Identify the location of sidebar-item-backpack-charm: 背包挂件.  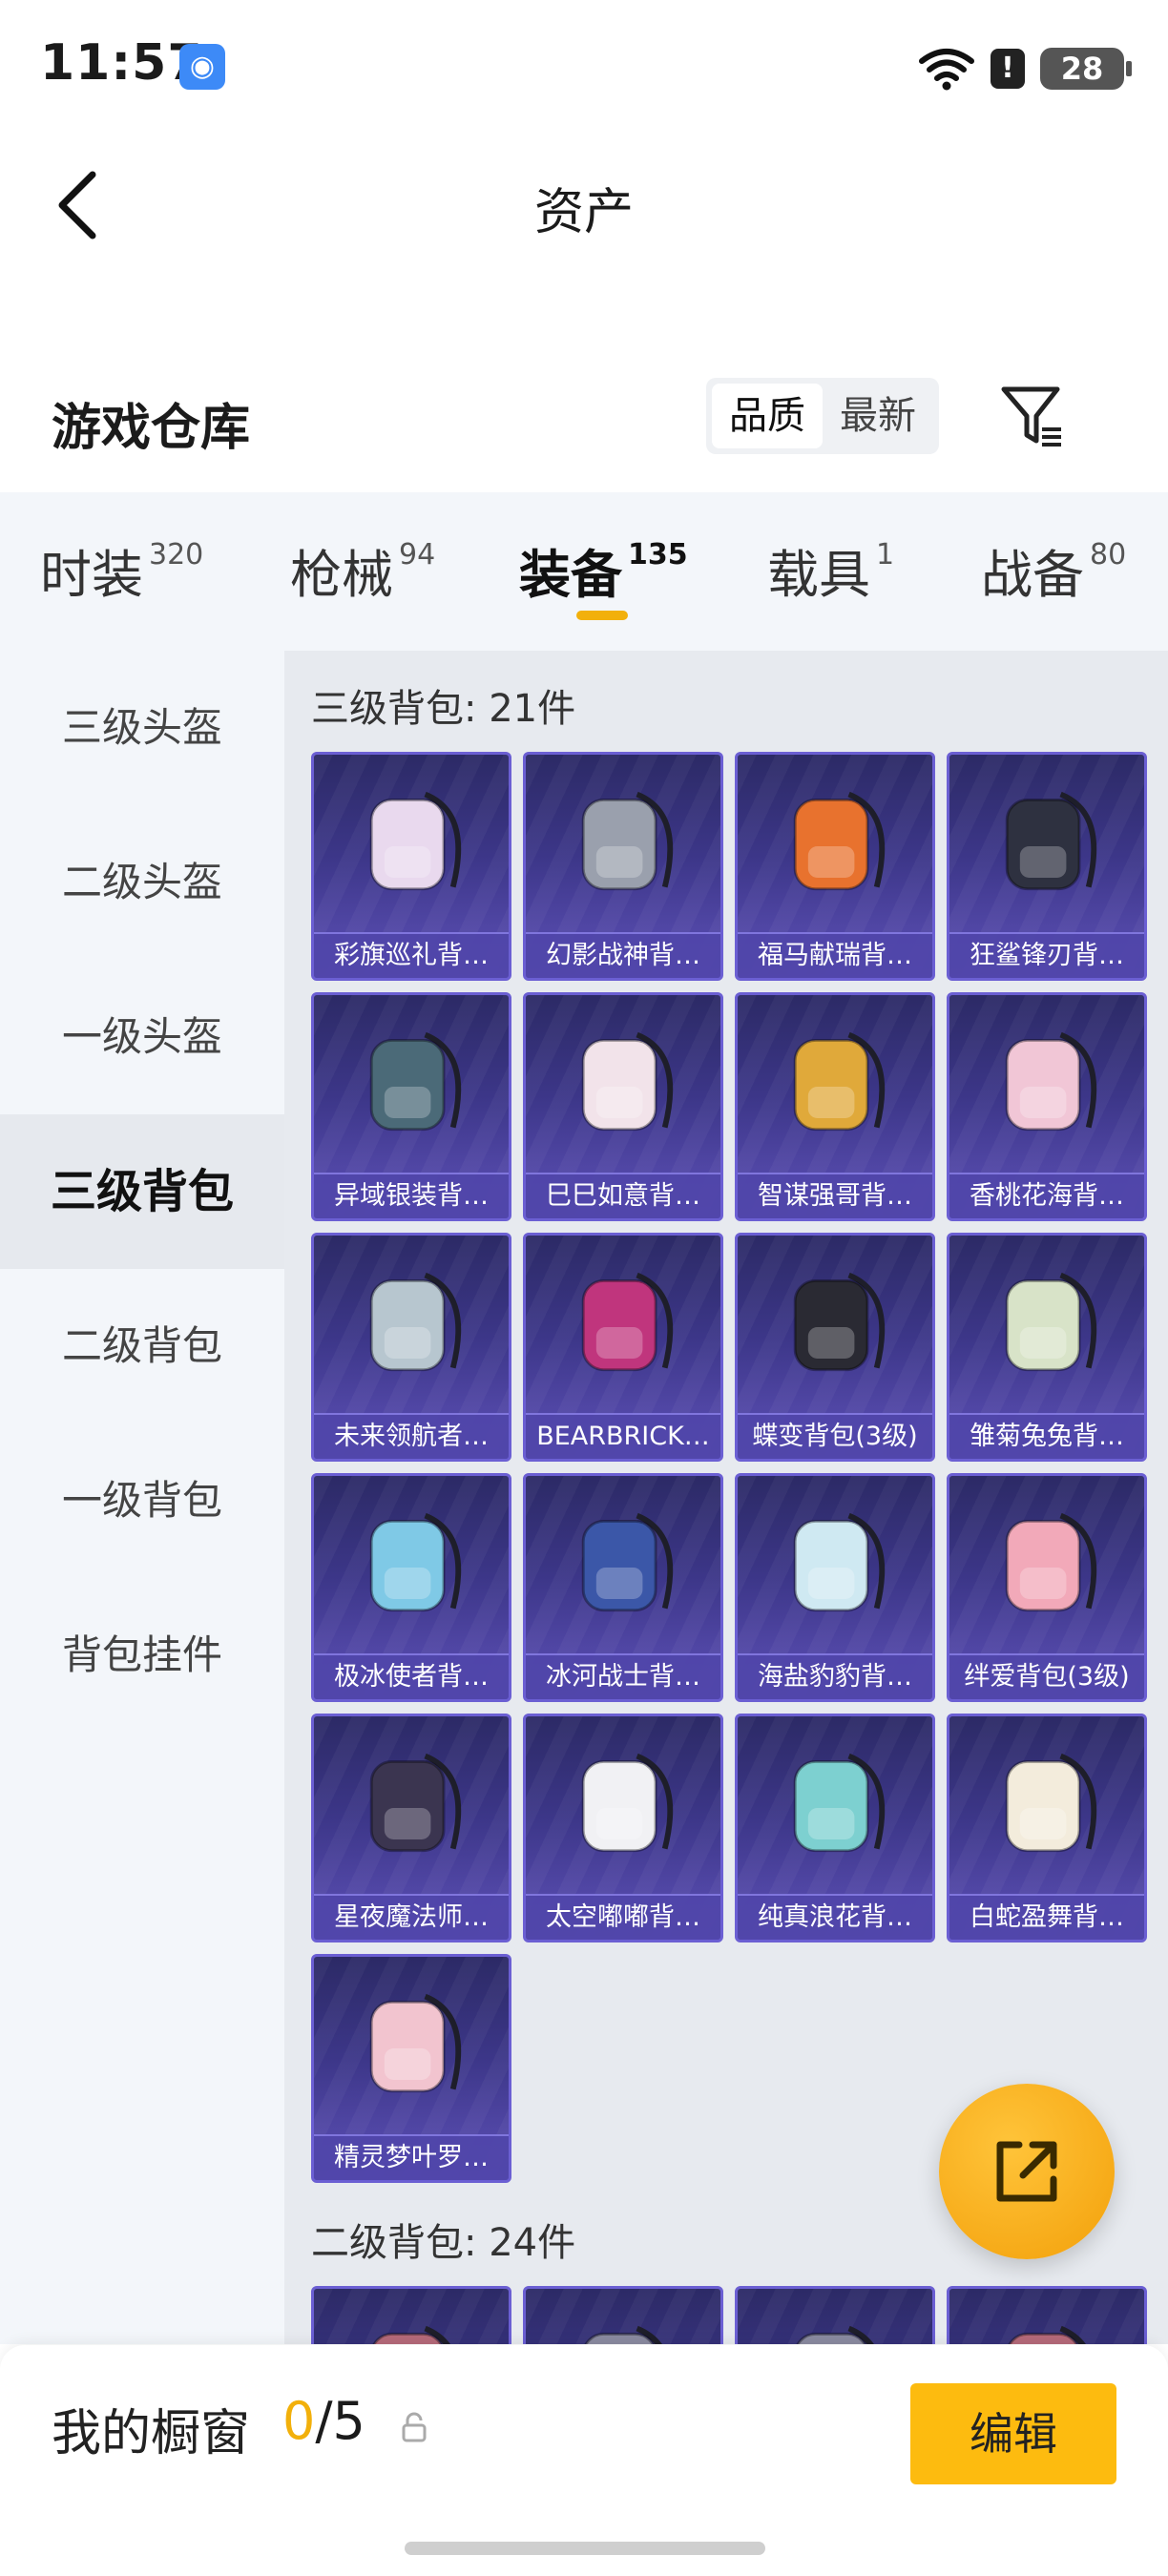
(142, 1655).